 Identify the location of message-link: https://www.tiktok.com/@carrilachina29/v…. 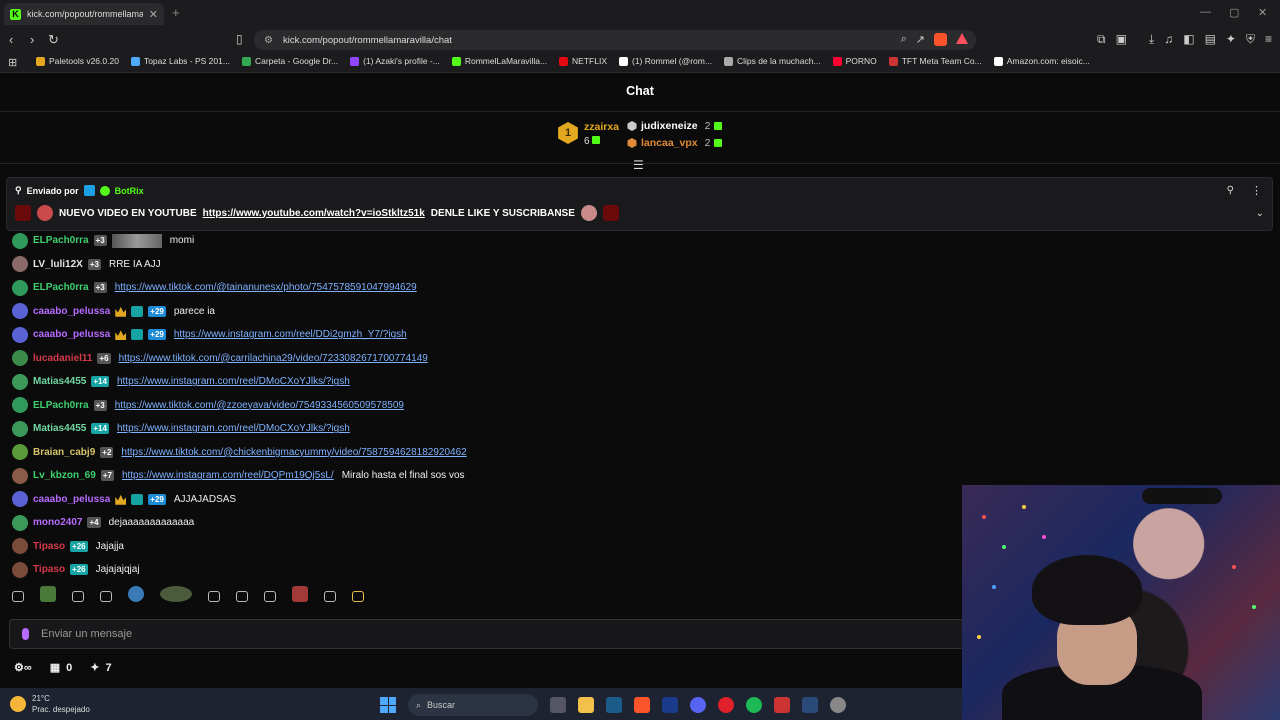
(273, 358).